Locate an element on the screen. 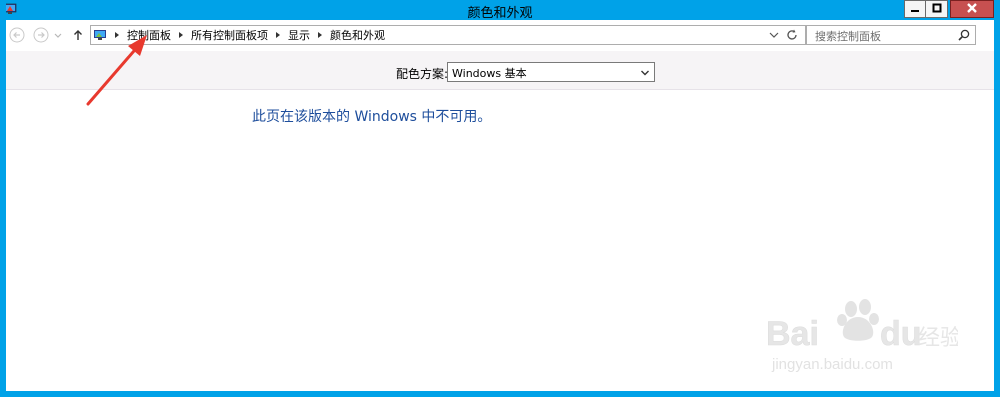 This screenshot has height=397, width=1000. address-history-button is located at coordinates (774, 35).